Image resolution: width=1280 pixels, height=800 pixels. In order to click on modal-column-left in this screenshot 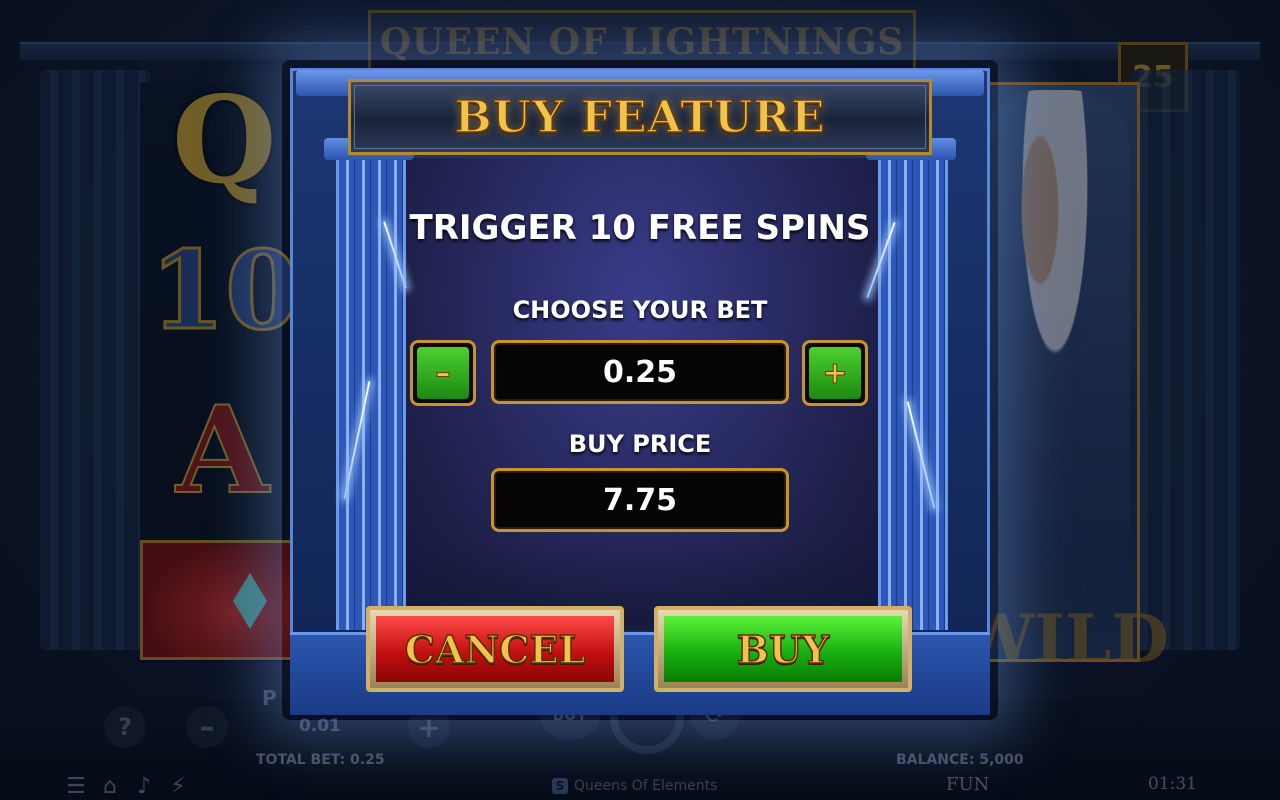, I will do `click(371, 390)`.